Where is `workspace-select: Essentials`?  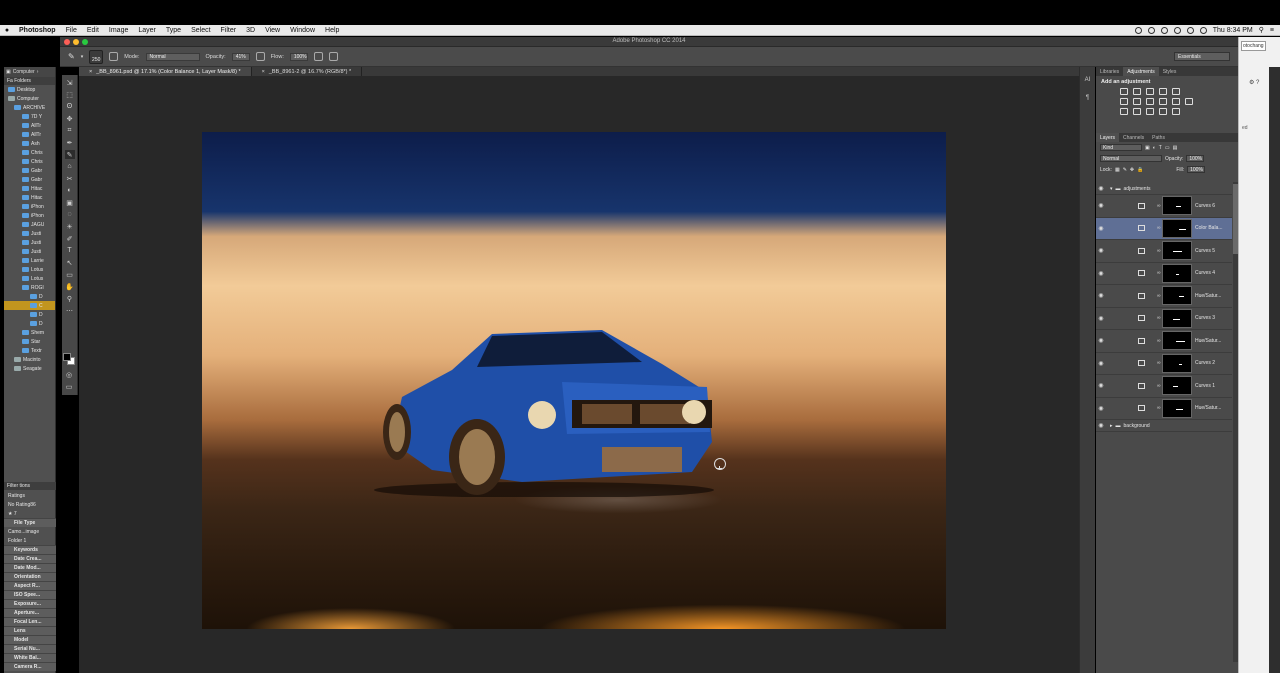
workspace-select: Essentials is located at coordinates (1202, 56).